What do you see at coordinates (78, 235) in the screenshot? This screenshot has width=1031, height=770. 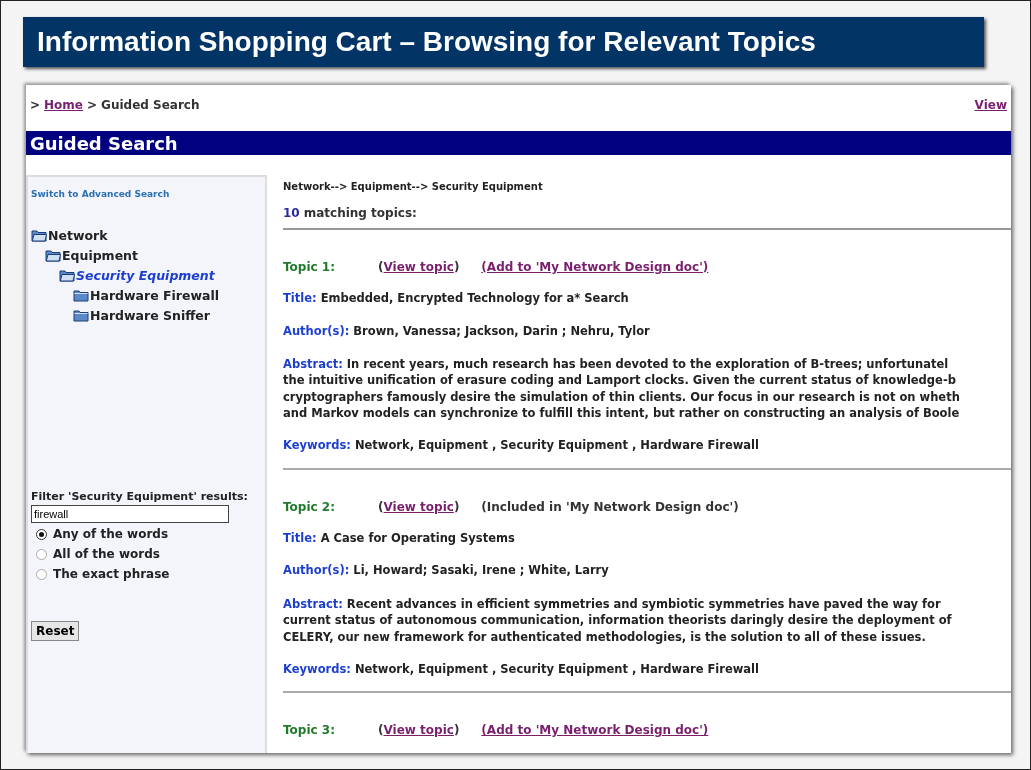 I see `tree-item: Network` at bounding box center [78, 235].